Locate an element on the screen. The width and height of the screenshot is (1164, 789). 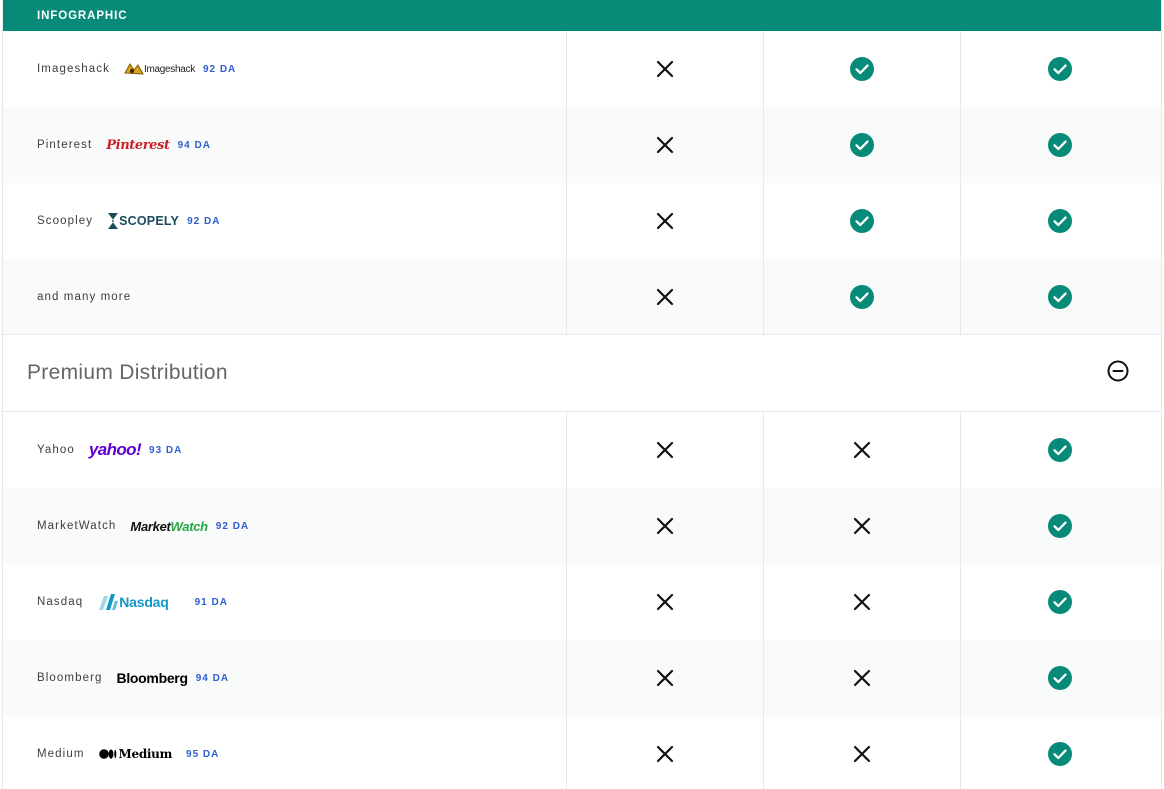
nasdaq-logo-text: Nasdaq is located at coordinates (144, 602).